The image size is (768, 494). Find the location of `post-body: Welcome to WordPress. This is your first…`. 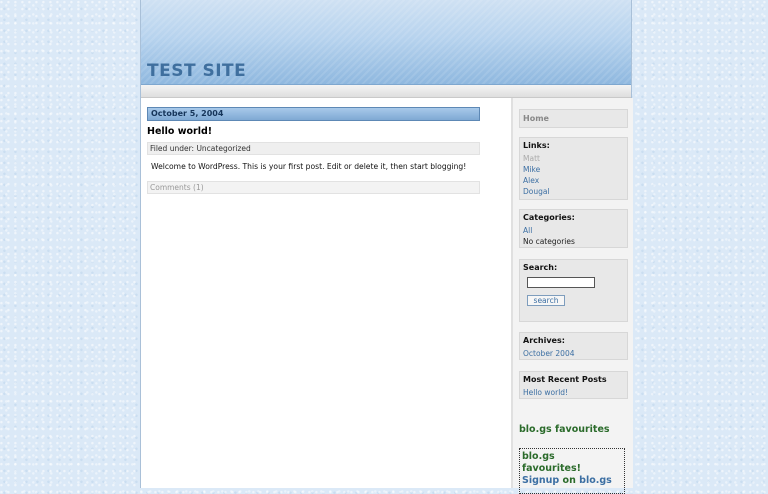

post-body: Welcome to WordPress. This is your first… is located at coordinates (309, 166).